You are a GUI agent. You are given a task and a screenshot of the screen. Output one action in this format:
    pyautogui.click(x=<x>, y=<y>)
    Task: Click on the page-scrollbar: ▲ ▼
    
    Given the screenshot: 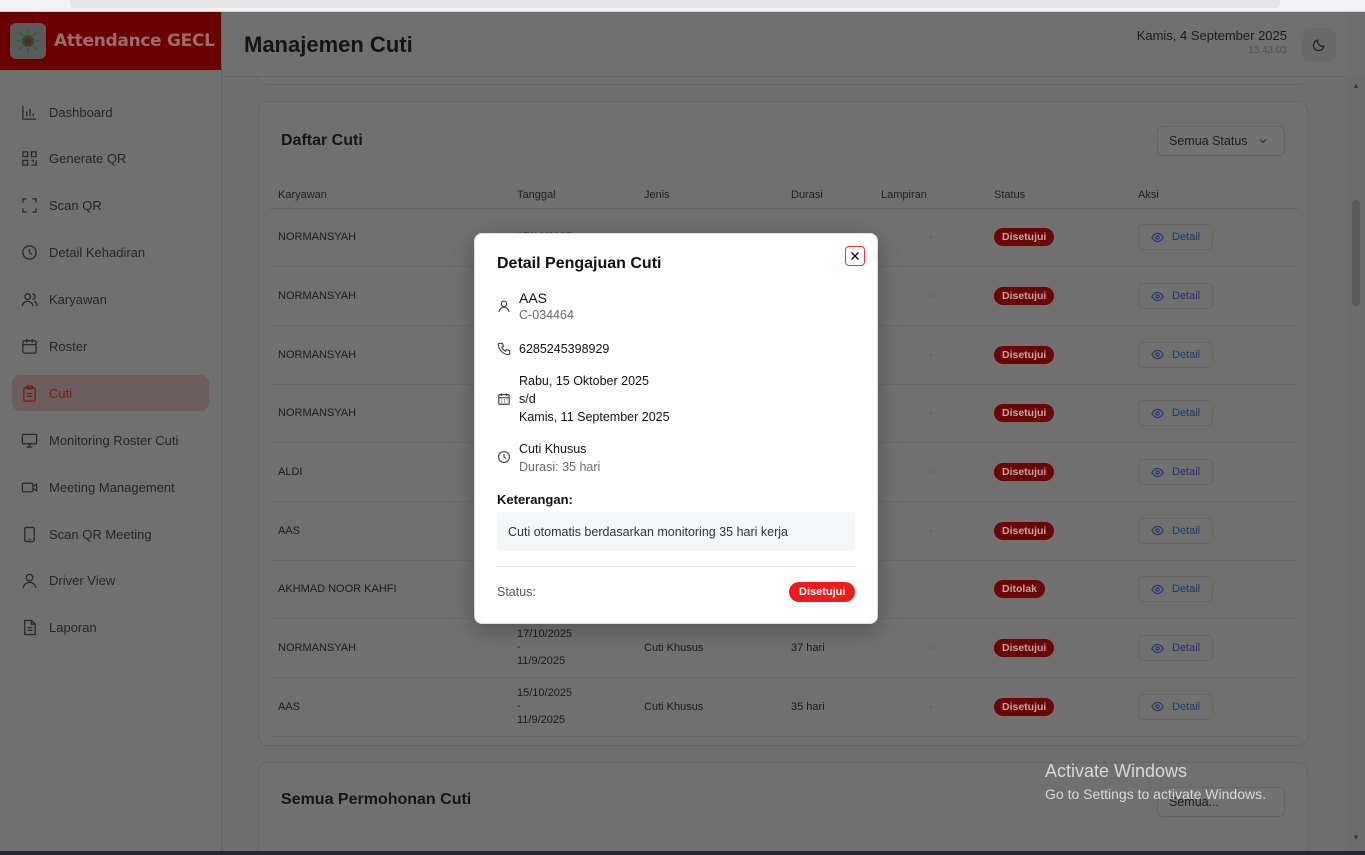 What is the action you would take?
    pyautogui.click(x=1356, y=466)
    